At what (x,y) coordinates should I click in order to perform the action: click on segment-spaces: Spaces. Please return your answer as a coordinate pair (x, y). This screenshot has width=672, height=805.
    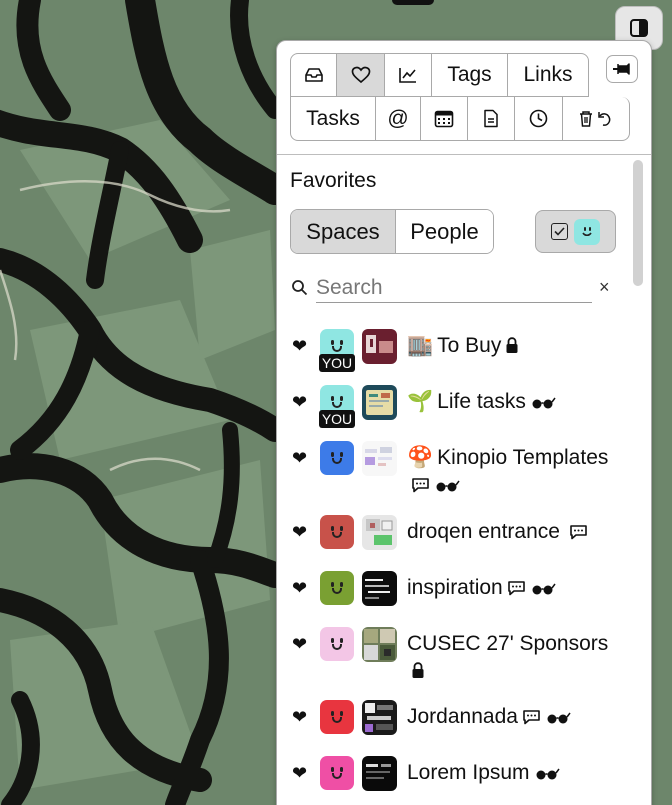
    Looking at the image, I should click on (343, 231).